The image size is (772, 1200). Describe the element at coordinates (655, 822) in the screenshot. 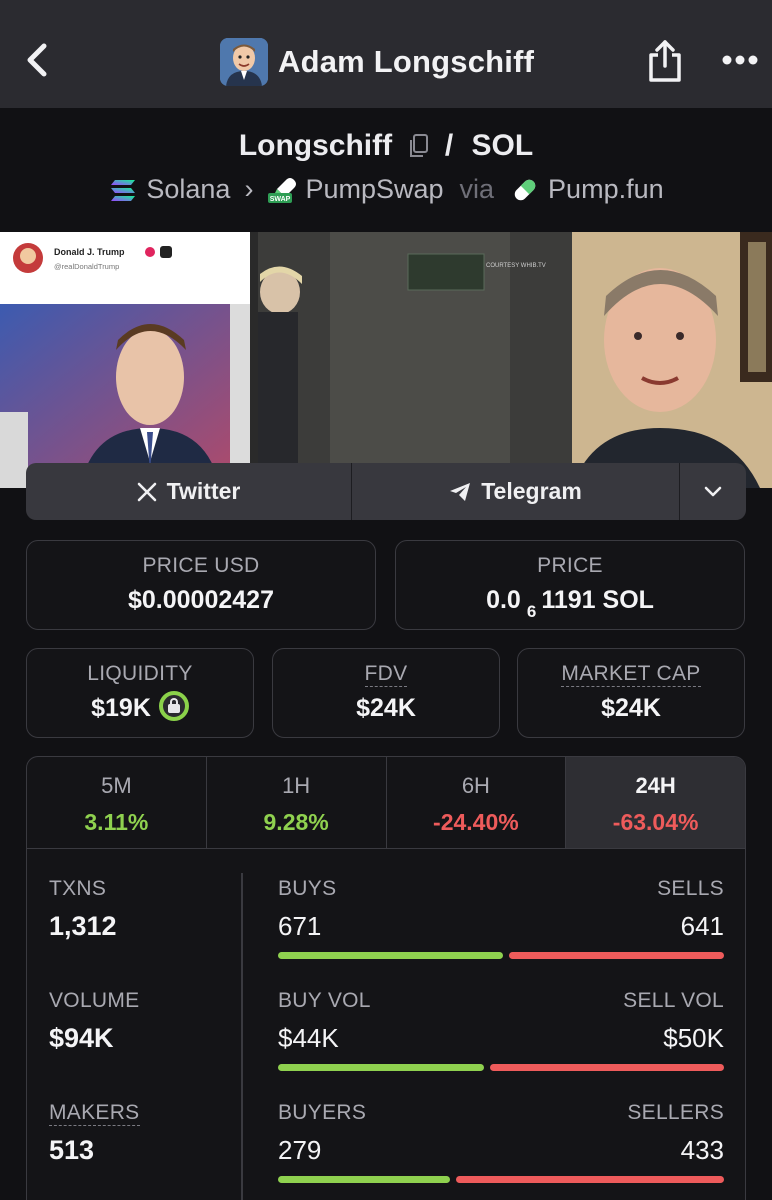

I see `tab-24h-change: -63.04%` at that location.